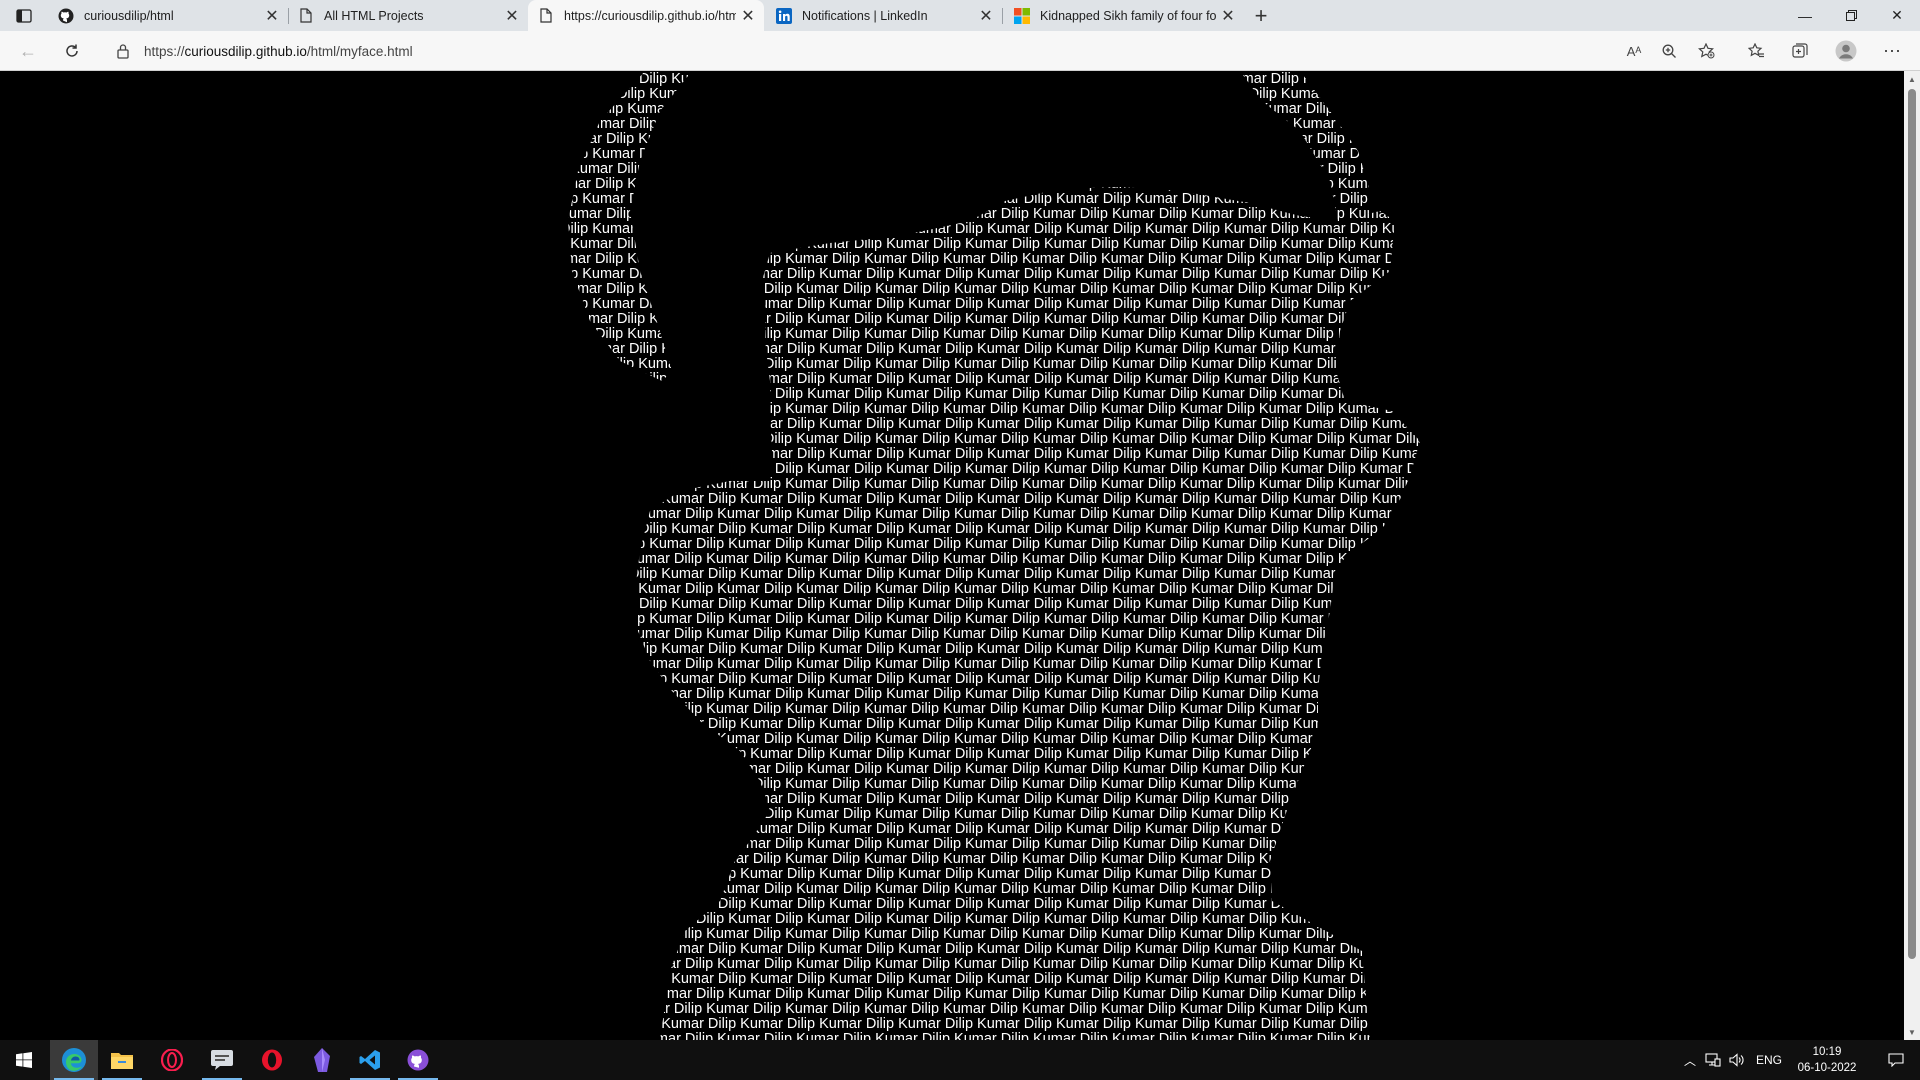  I want to click on edge-icon, so click(74, 1060).